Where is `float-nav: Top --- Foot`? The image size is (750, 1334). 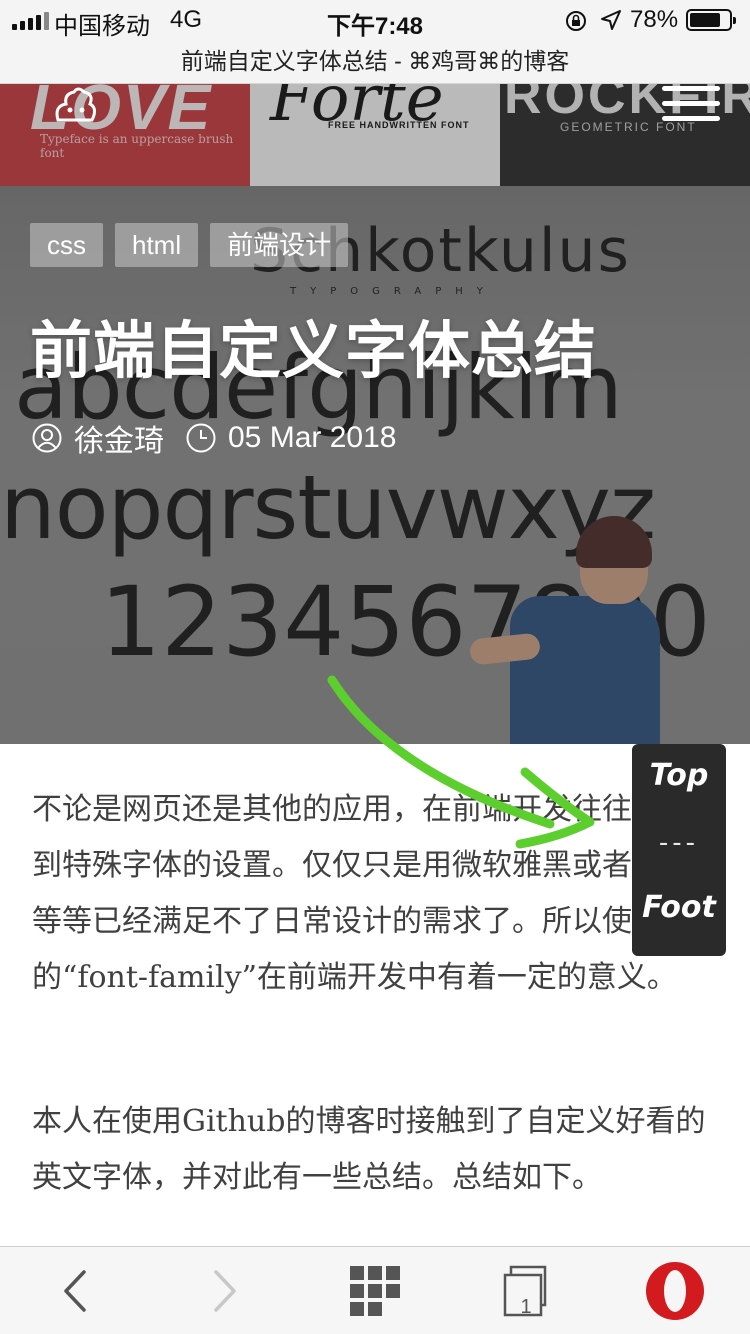
float-nav: Top --- Foot is located at coordinates (679, 850).